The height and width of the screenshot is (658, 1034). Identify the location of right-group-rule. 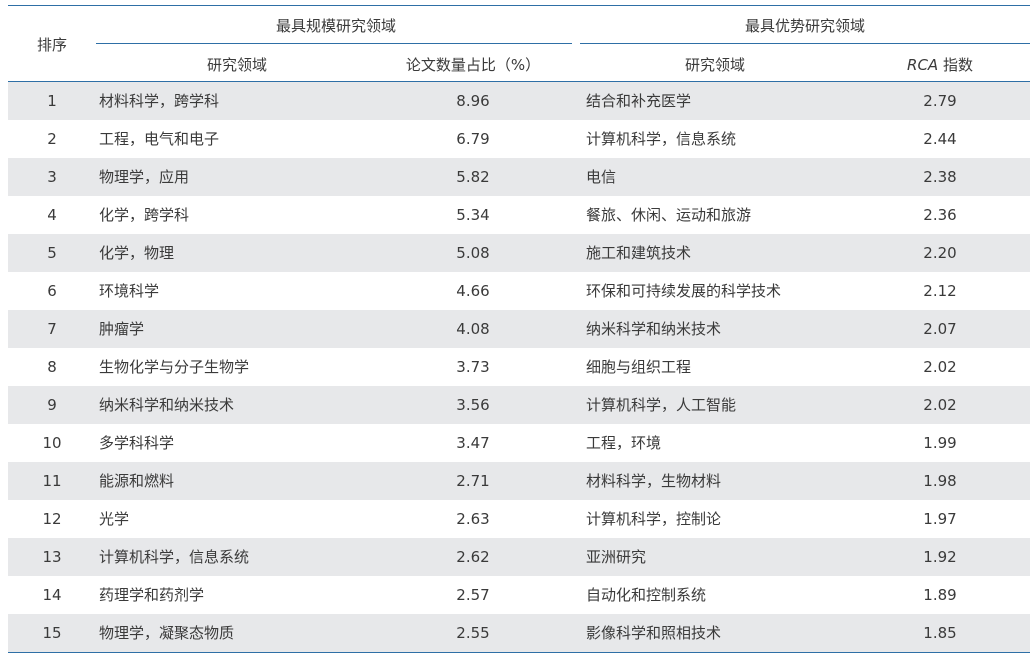
(805, 43).